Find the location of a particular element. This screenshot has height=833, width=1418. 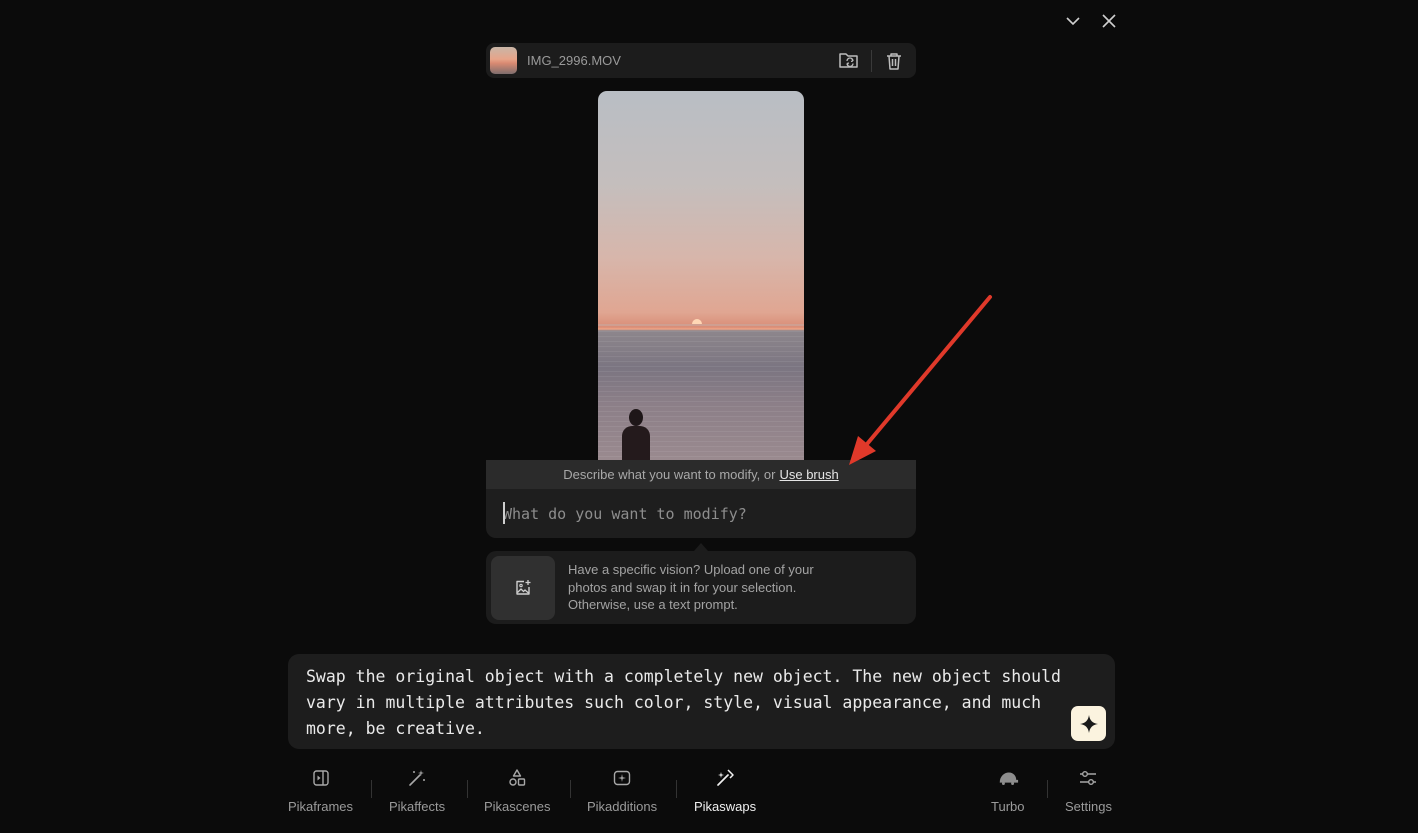

modify-input-container is located at coordinates (701, 513).